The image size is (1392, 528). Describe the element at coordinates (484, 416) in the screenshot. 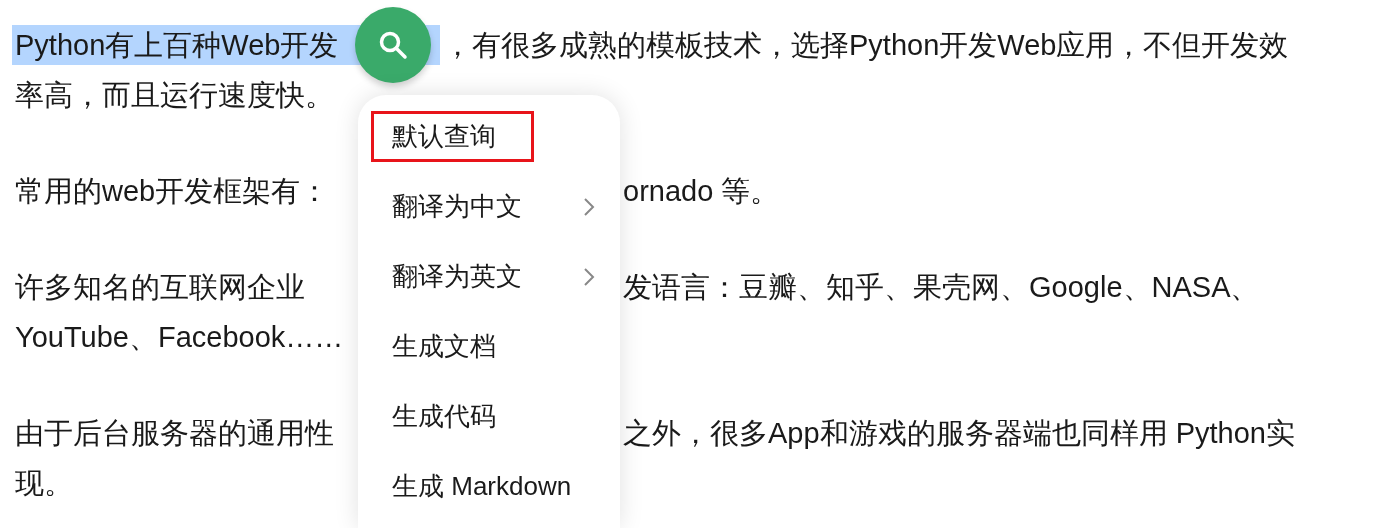

I see `menu-item: 生成代码` at that location.